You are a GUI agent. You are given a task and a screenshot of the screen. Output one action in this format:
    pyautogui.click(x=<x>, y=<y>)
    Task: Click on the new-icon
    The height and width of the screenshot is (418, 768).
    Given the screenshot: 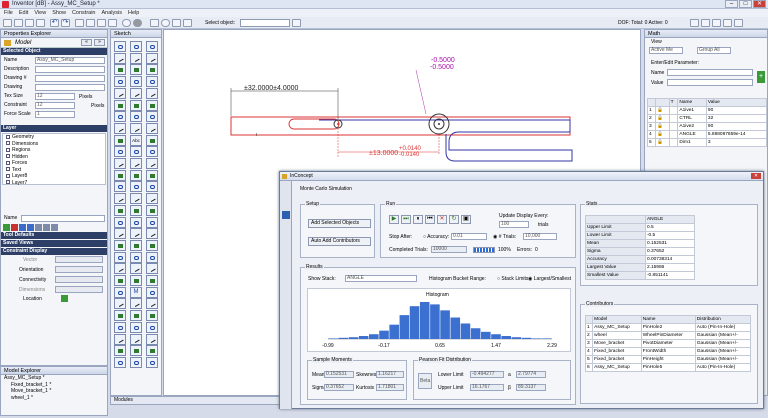 What is the action you would take?
    pyautogui.click(x=7, y=23)
    